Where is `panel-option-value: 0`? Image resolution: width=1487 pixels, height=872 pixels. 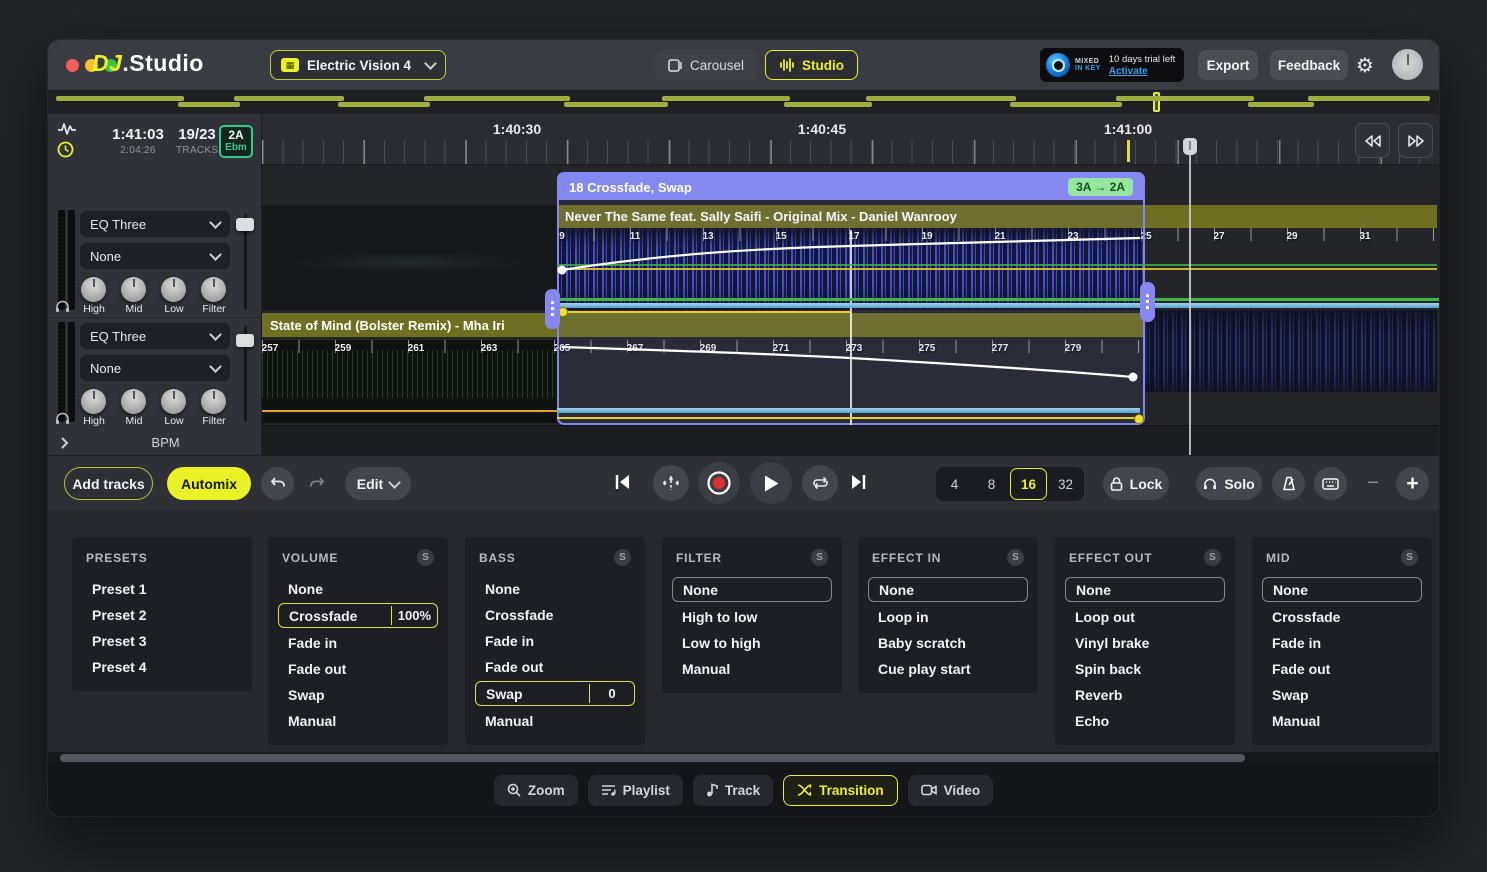 panel-option-value: 0 is located at coordinates (611, 693).